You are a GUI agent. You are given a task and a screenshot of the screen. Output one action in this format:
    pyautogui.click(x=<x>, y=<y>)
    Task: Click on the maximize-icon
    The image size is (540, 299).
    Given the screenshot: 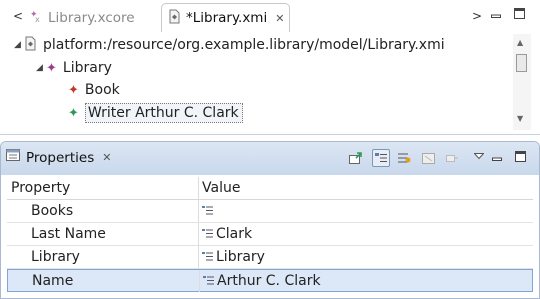 What is the action you would take?
    pyautogui.click(x=519, y=13)
    